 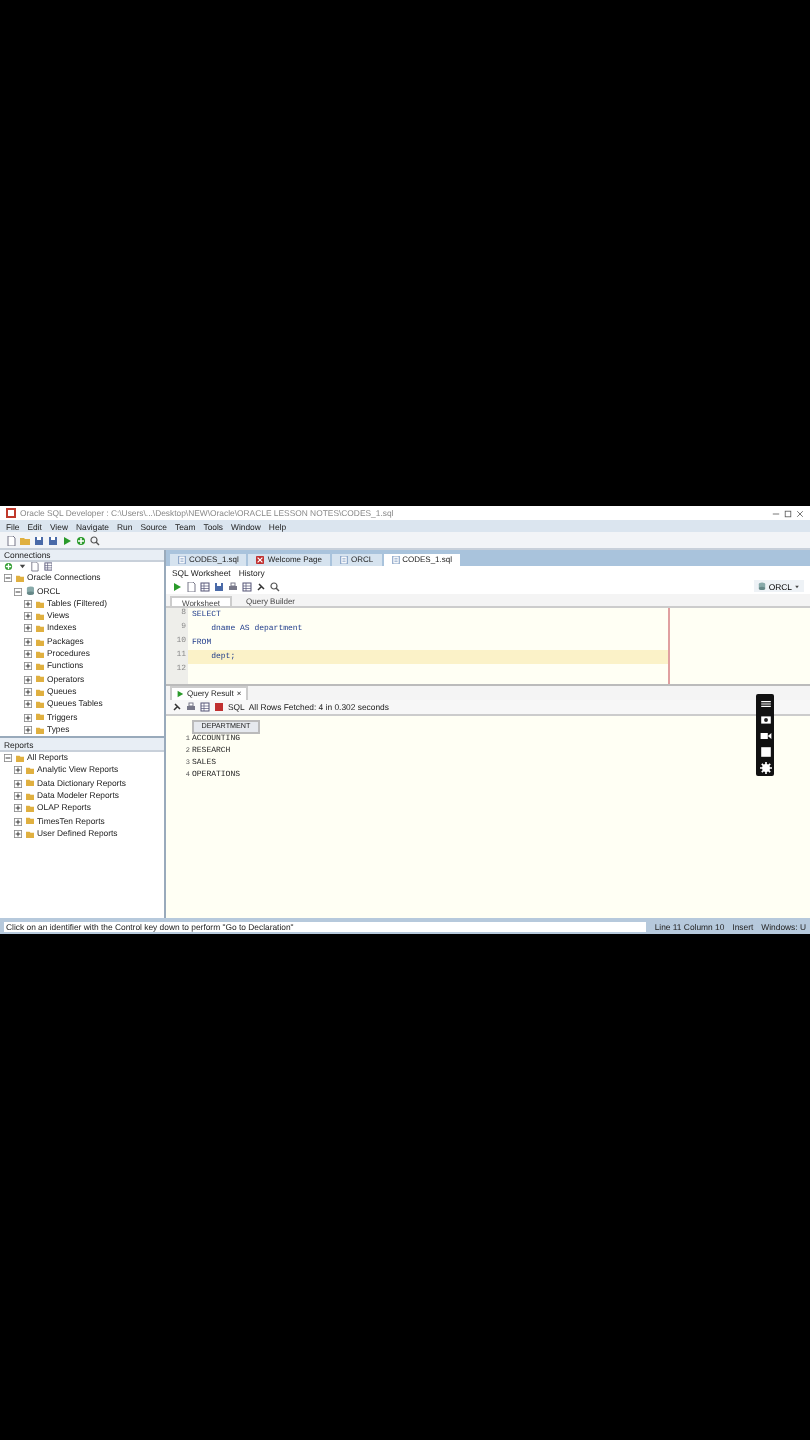 What do you see at coordinates (797, 586) in the screenshot?
I see `caret-icon` at bounding box center [797, 586].